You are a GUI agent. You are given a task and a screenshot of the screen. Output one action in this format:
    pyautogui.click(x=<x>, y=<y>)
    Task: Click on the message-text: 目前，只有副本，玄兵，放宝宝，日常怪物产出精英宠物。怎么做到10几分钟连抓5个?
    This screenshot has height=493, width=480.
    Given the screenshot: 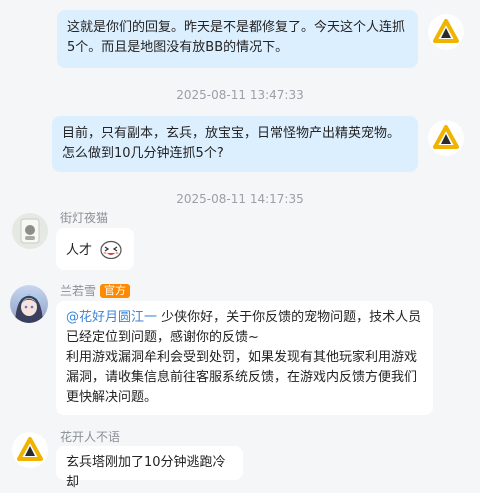 What is the action you would take?
    pyautogui.click(x=231, y=143)
    